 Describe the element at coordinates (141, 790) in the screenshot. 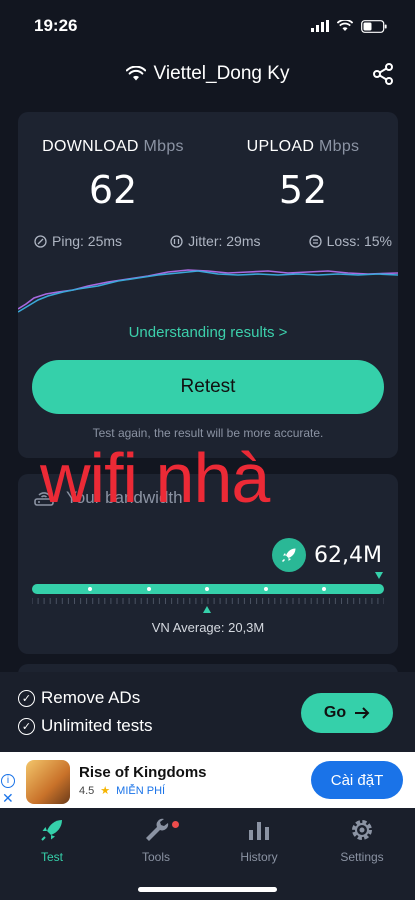

I see `ad-price: MIỄN PHÍ` at that location.